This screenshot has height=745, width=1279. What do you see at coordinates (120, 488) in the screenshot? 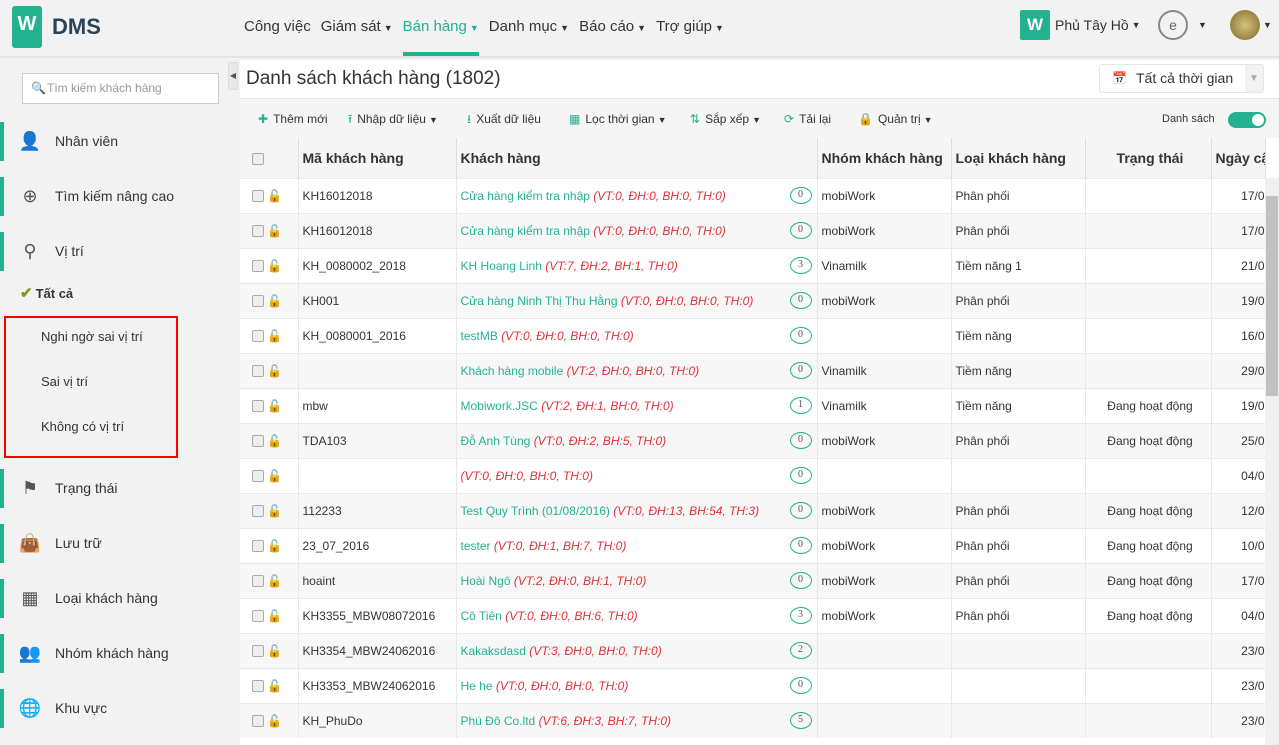
I see `sidebar-item: ⚑ Trạng thái` at bounding box center [120, 488].